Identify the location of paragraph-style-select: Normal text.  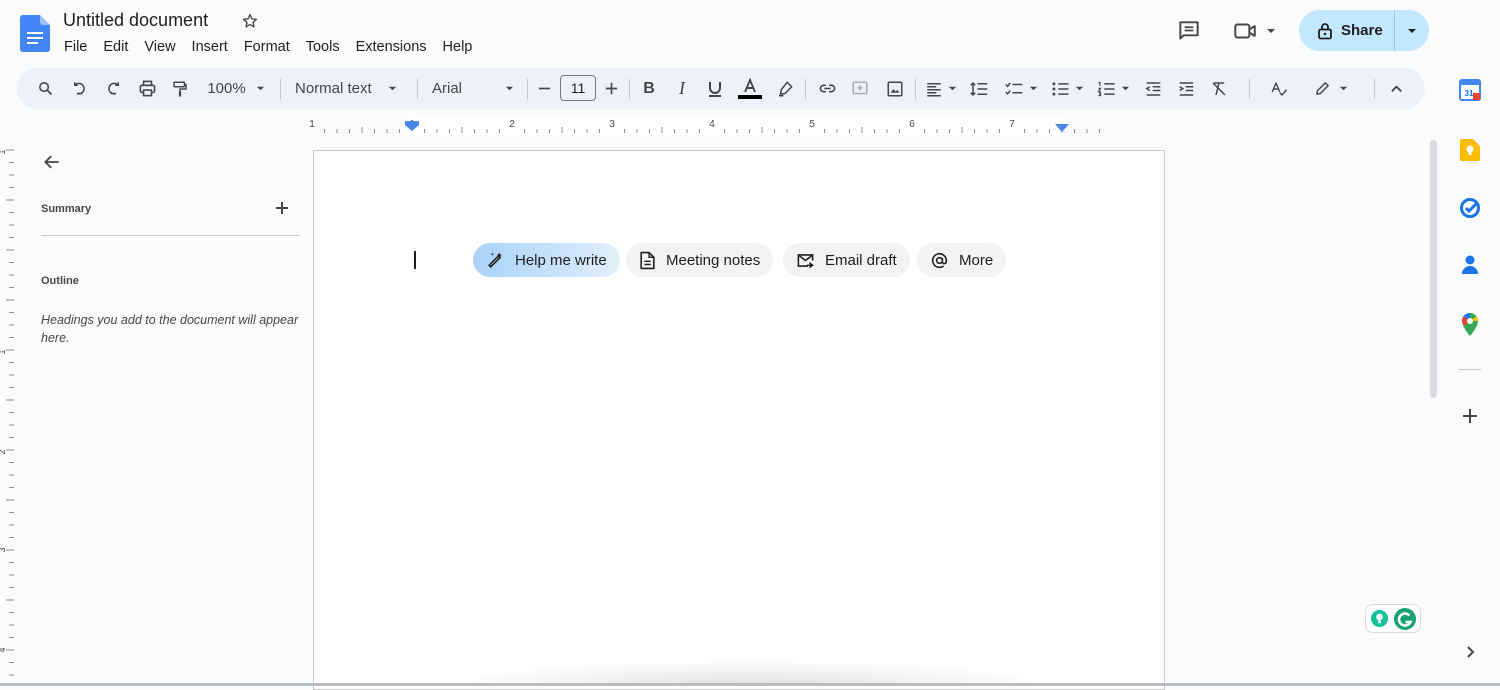
(349, 88).